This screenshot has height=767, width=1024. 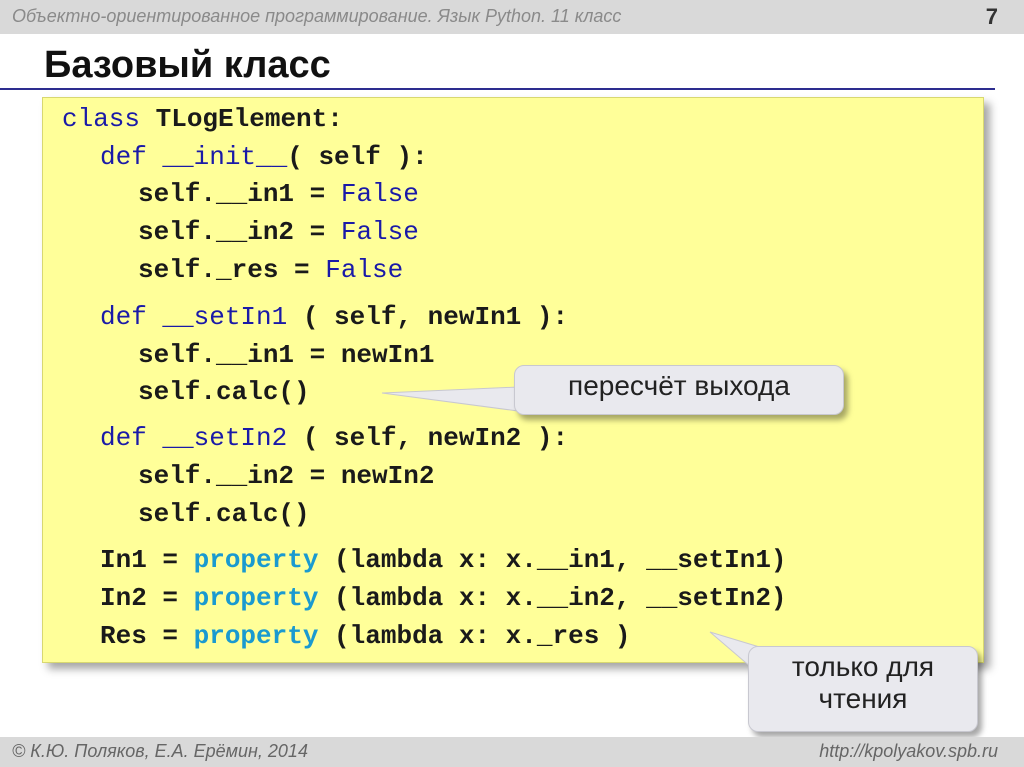 I want to click on code-line-6: def __setIn1 ( self, newIn1 ):, so click(x=334, y=317).